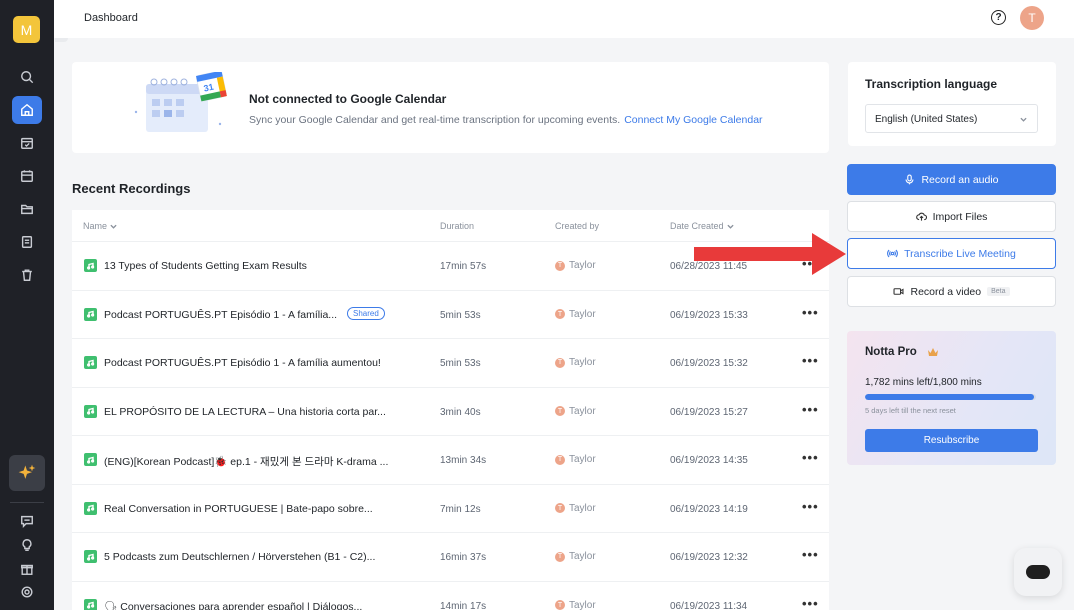 This screenshot has height=610, width=1074. I want to click on calendar-illustration: 31, so click(180, 102).